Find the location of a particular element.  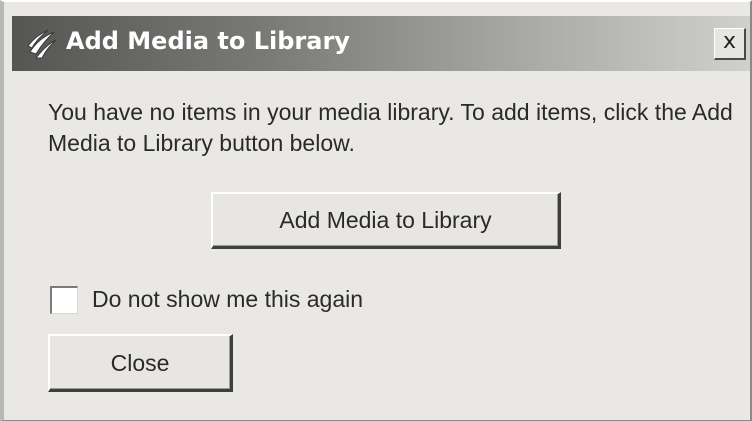

add-media-to-library-button: Add Media to Library is located at coordinates (386, 220).